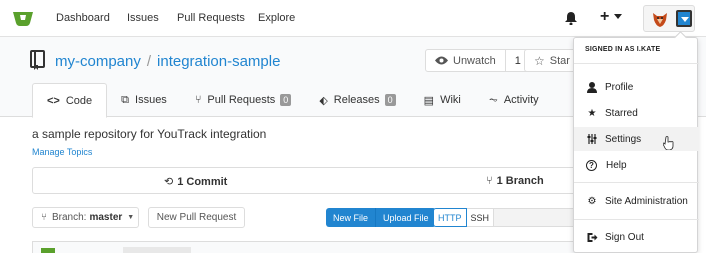 This screenshot has width=706, height=253. I want to click on tab-wiki-label: Wiki, so click(450, 100).